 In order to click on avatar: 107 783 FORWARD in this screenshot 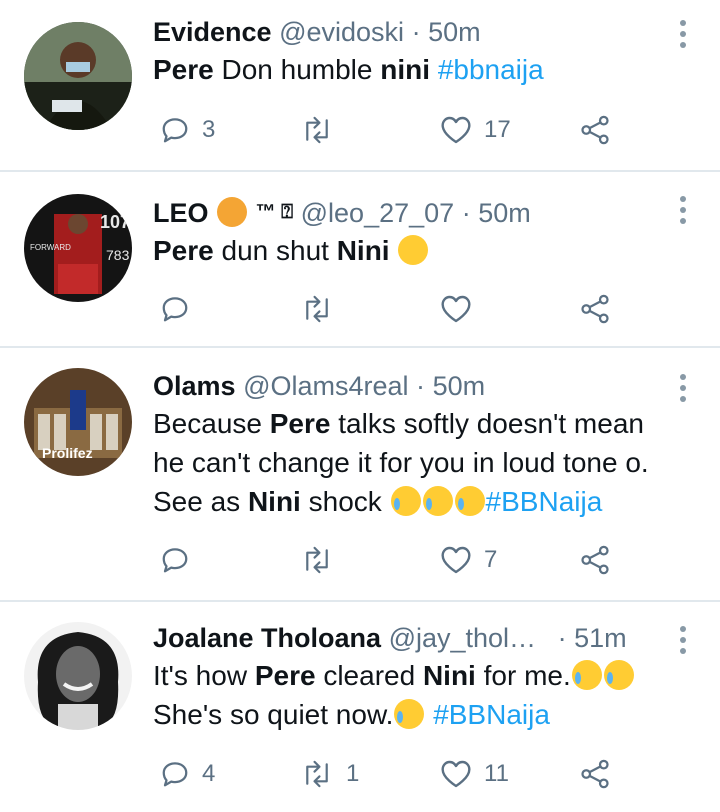, I will do `click(78, 248)`.